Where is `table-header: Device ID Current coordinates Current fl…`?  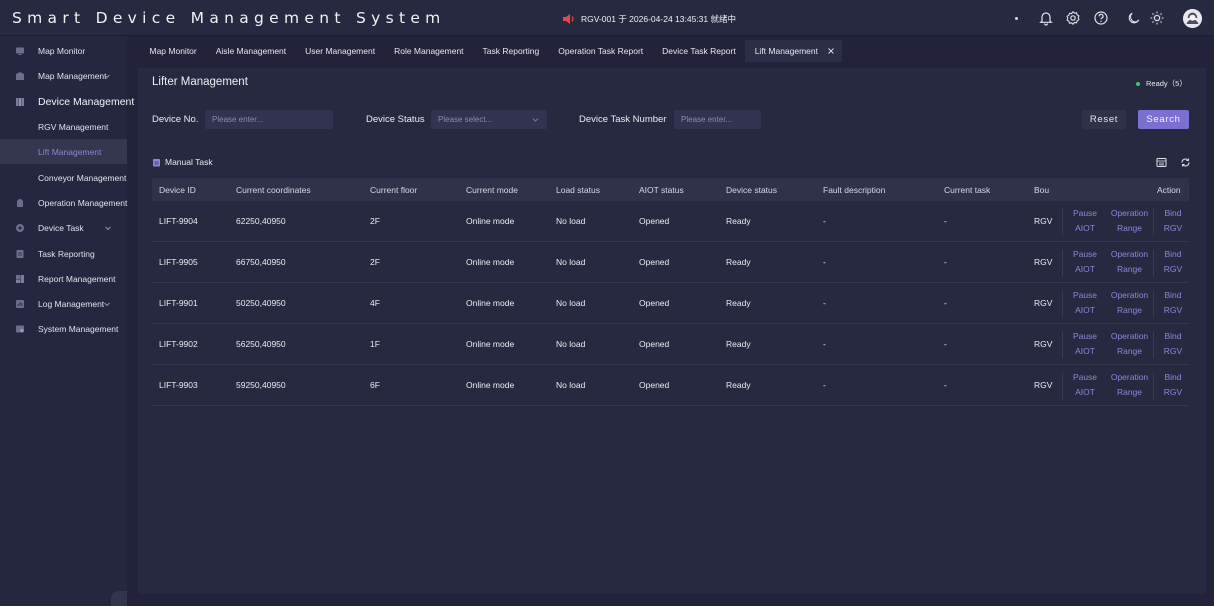
table-header: Device ID Current coordinates Current fl… is located at coordinates (670, 189).